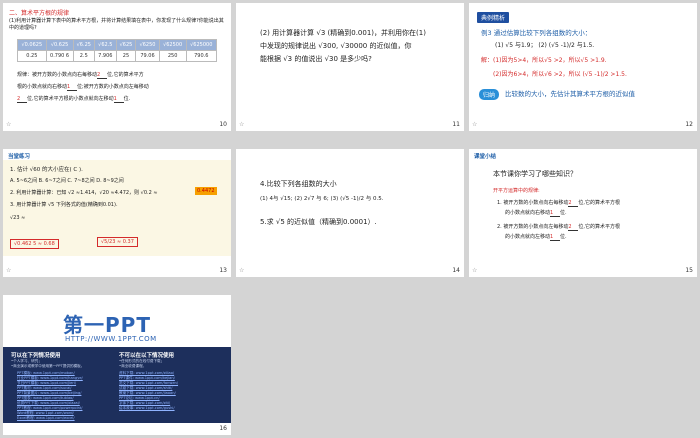 The height and width of the screenshot is (438, 700). Describe the element at coordinates (206, 191) in the screenshot. I see `q2-answer: 0.4472` at that location.